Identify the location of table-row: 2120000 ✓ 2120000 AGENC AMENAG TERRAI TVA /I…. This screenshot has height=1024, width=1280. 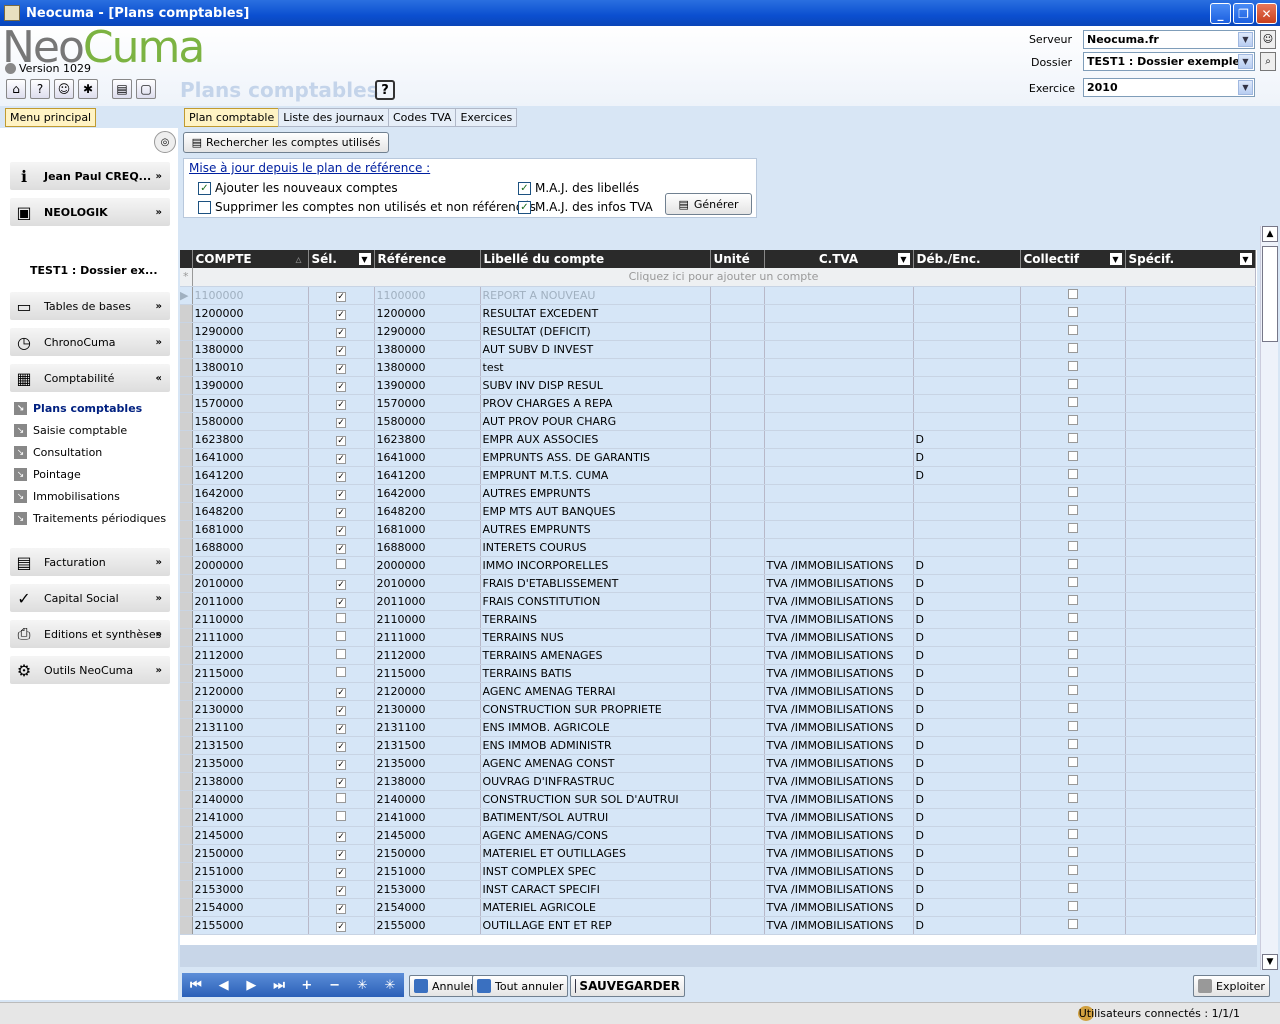
(718, 691).